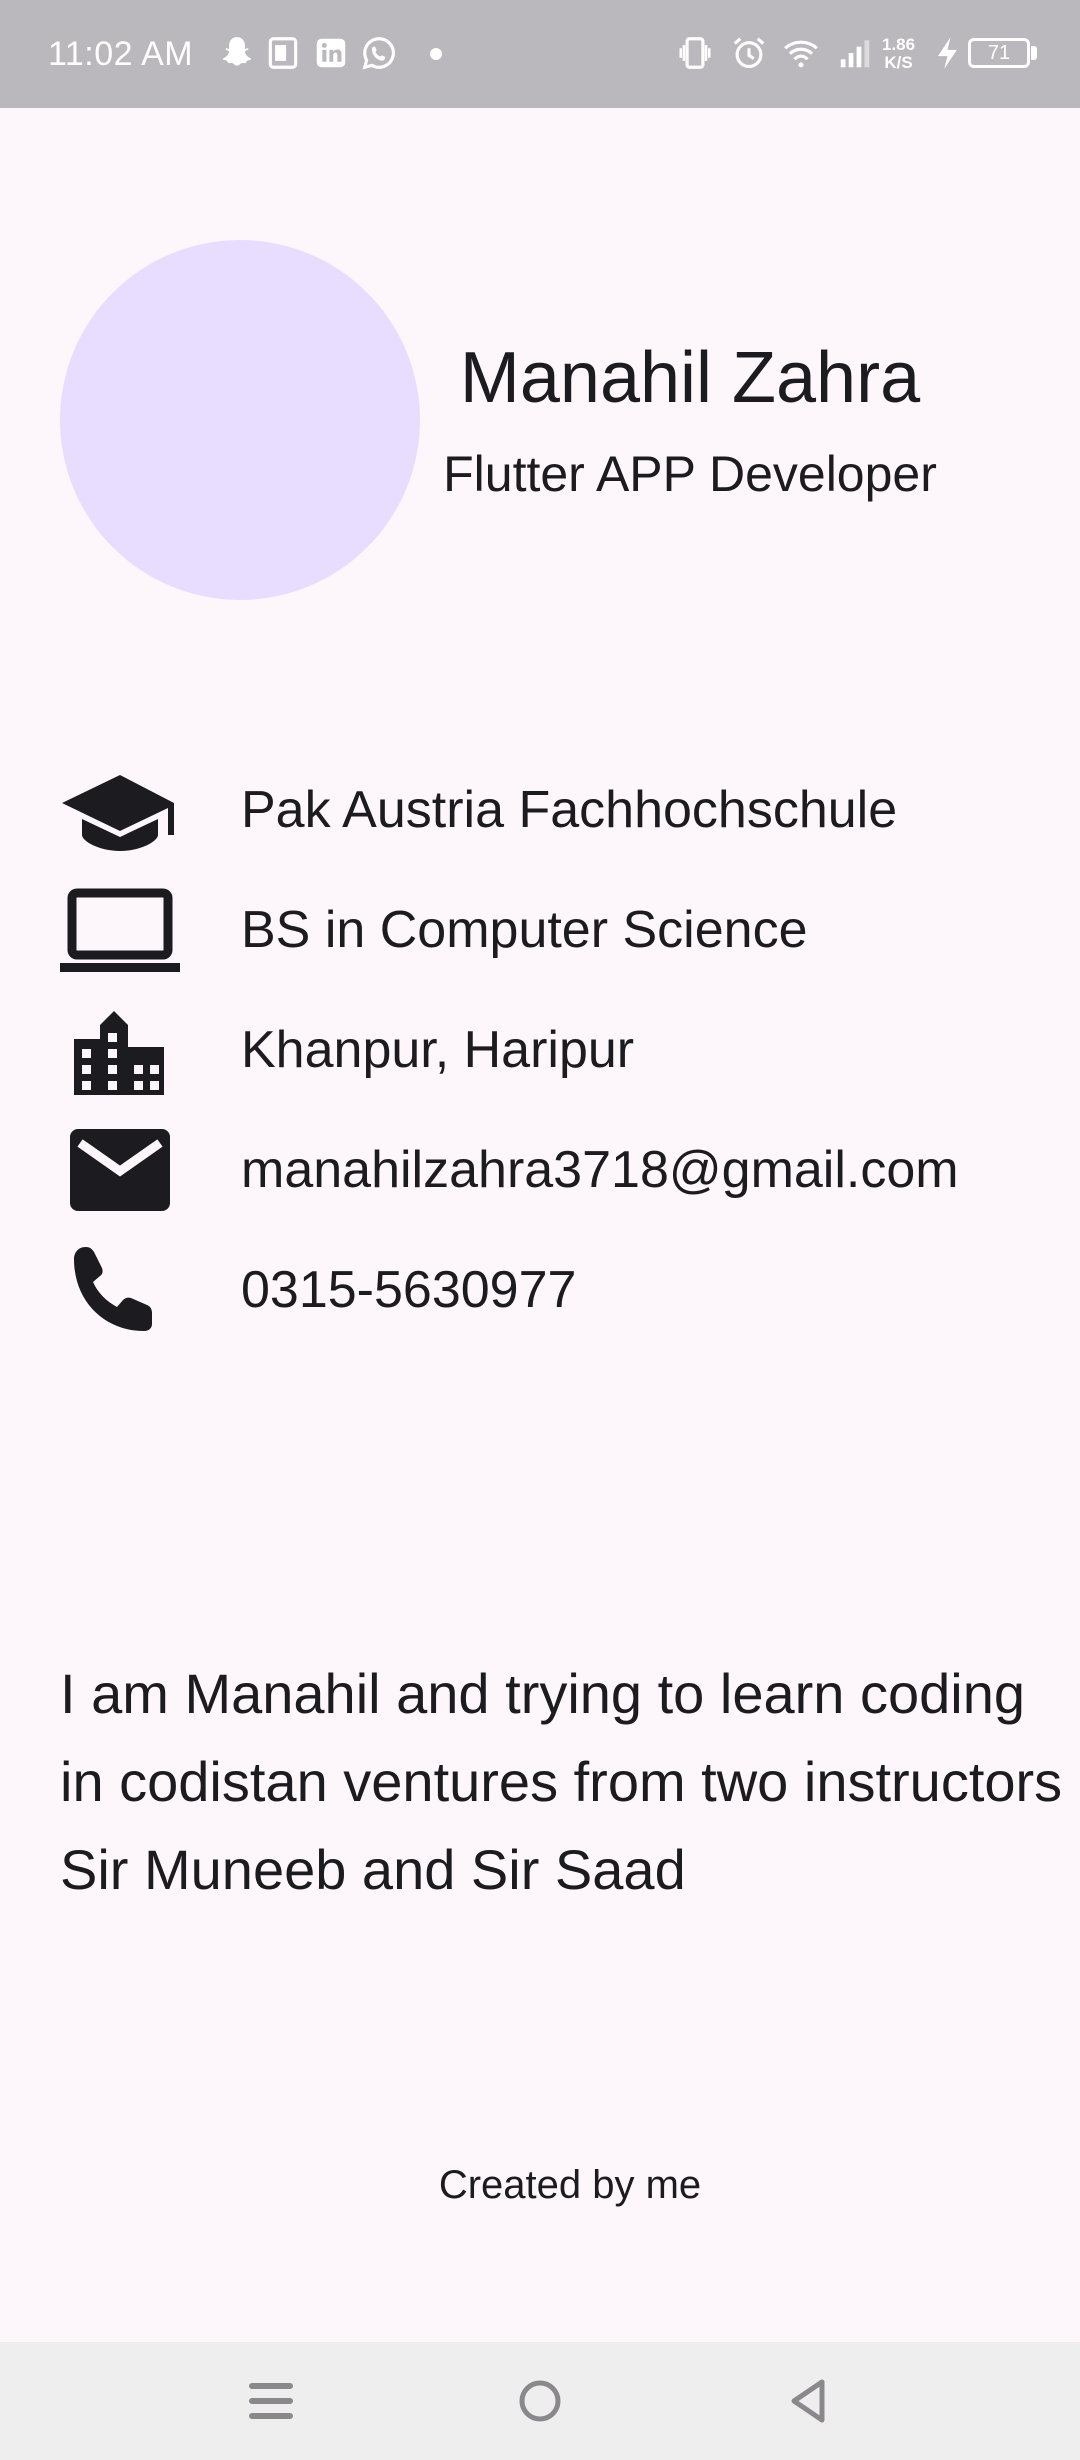 The image size is (1080, 2460). I want to click on info-text-education: Pak Austria Fachhochschule, so click(569, 810).